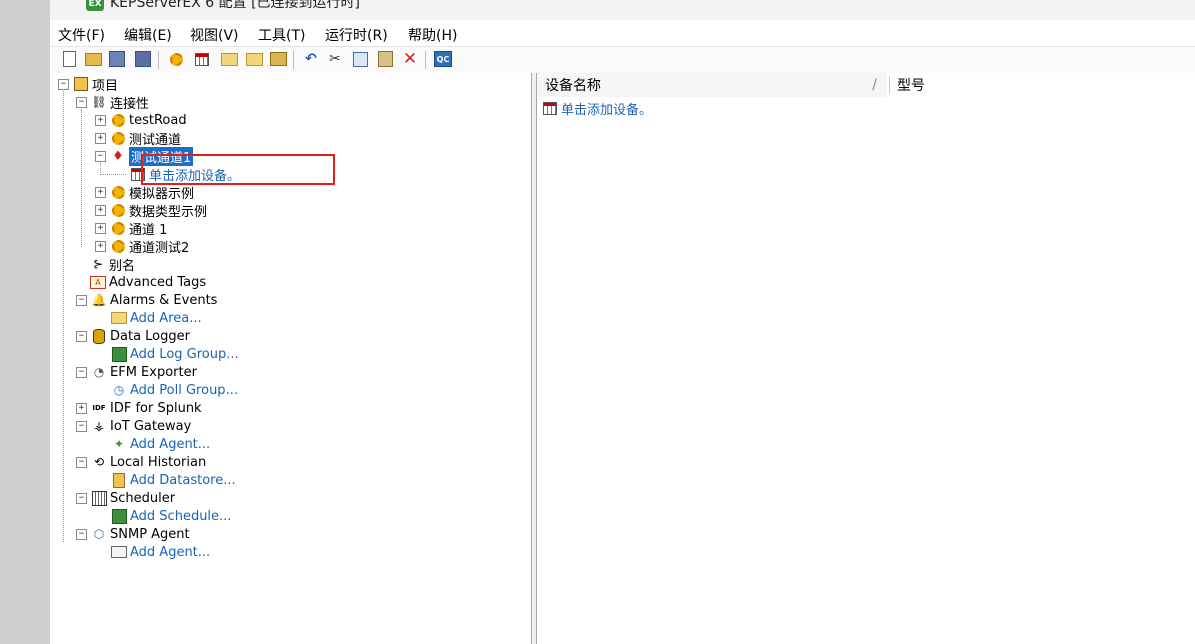  What do you see at coordinates (133, 336) in the screenshot?
I see `tree-data-logger: − Data Logger` at bounding box center [133, 336].